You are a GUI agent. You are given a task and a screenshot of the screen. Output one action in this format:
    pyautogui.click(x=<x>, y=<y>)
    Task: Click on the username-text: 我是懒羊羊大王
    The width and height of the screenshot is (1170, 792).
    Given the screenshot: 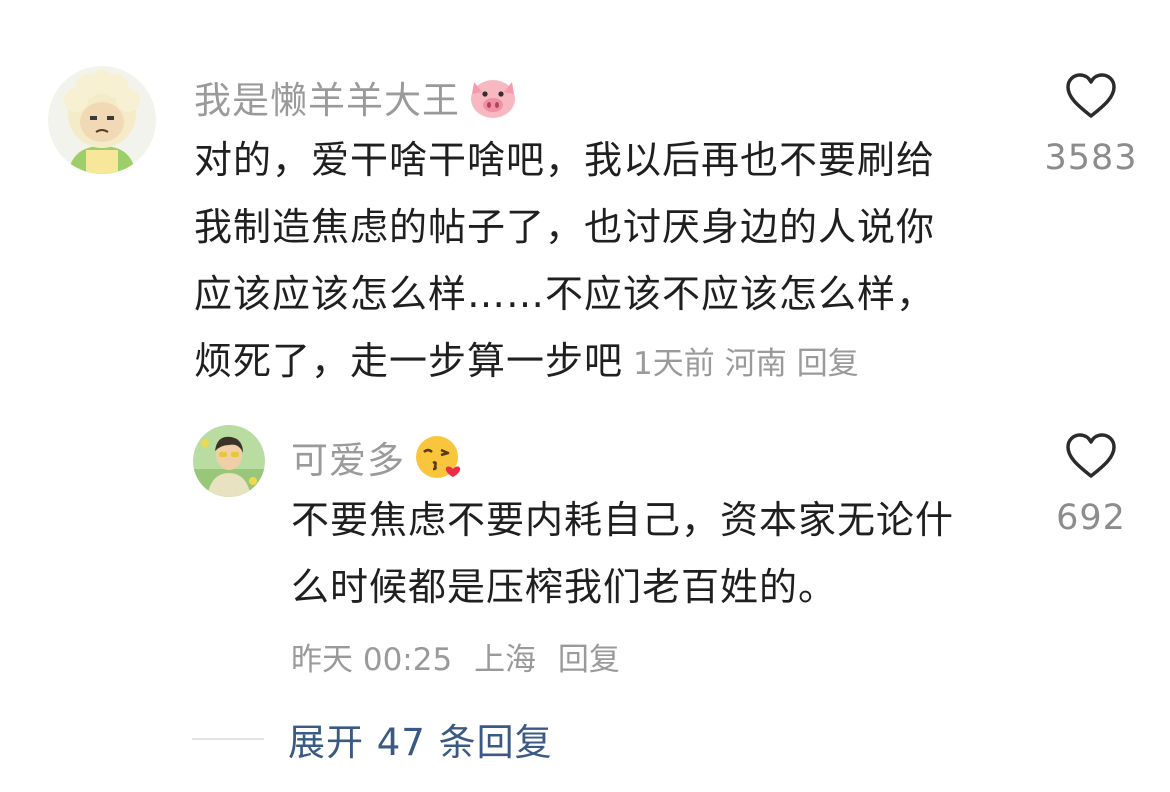 What is the action you would take?
    pyautogui.click(x=327, y=100)
    